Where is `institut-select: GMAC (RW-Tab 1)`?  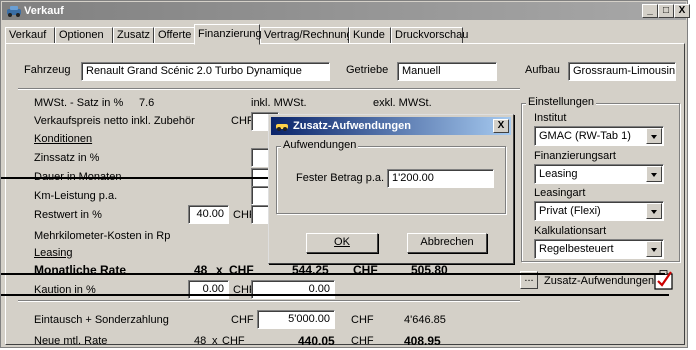
institut-select: GMAC (RW-Tab 1) is located at coordinates (599, 136).